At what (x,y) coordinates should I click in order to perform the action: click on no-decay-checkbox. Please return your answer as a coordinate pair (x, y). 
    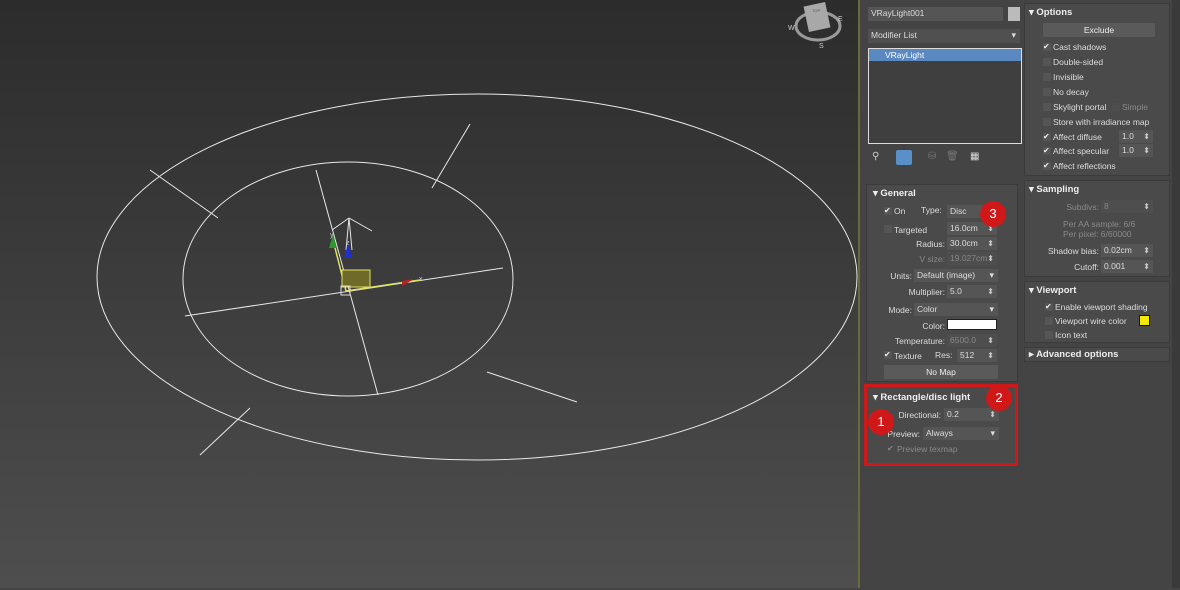
    Looking at the image, I should click on (1047, 92).